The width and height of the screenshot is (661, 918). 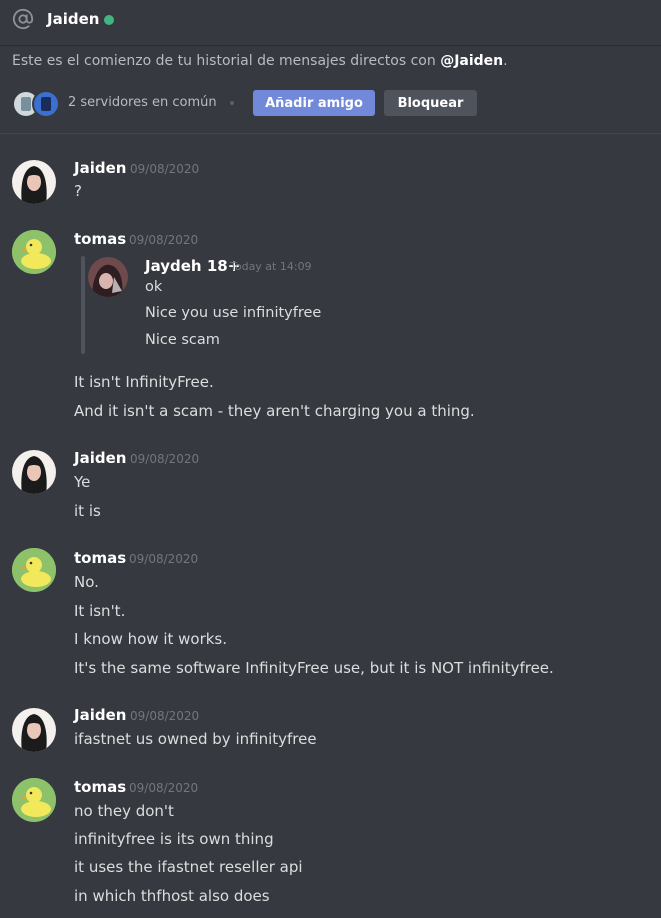 What do you see at coordinates (192, 266) in the screenshot?
I see `quote-author: Jaydeh 18+` at bounding box center [192, 266].